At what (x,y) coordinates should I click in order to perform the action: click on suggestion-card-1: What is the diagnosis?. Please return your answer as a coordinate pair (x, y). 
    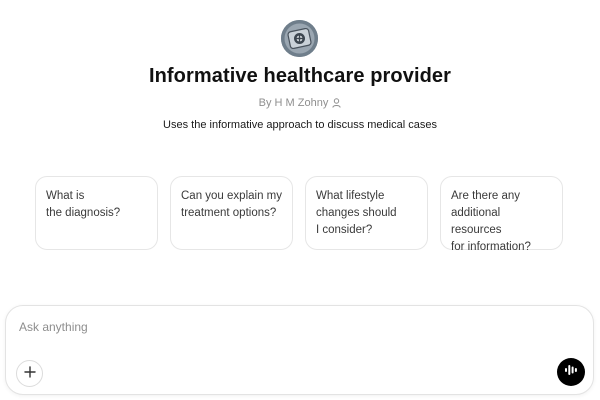
    Looking at the image, I should click on (96, 213).